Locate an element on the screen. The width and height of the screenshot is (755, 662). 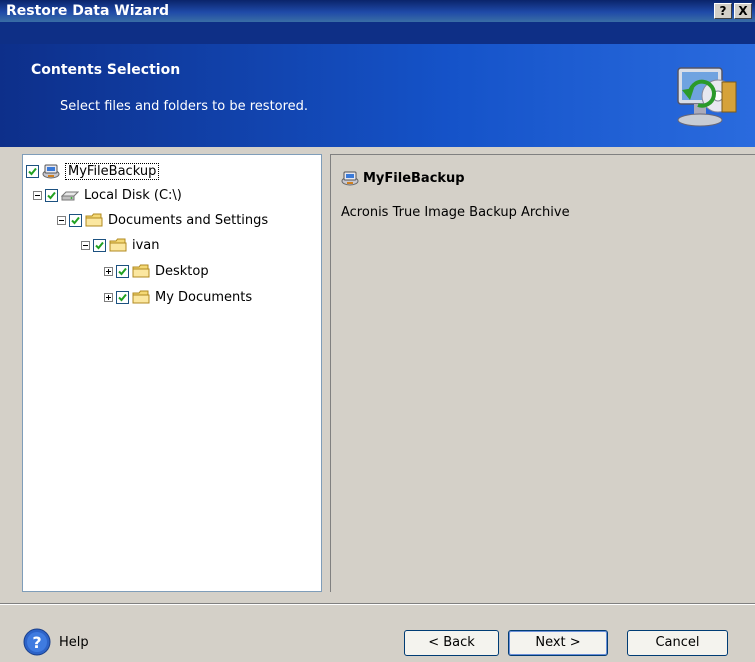
tree-item-label: Documents and Settings is located at coordinates (188, 220).